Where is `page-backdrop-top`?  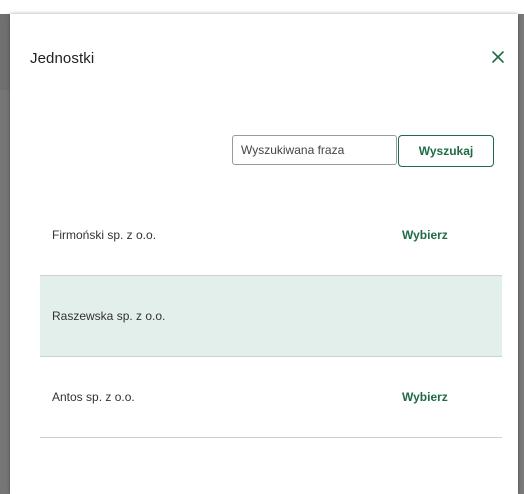
page-backdrop-top is located at coordinates (262, 7).